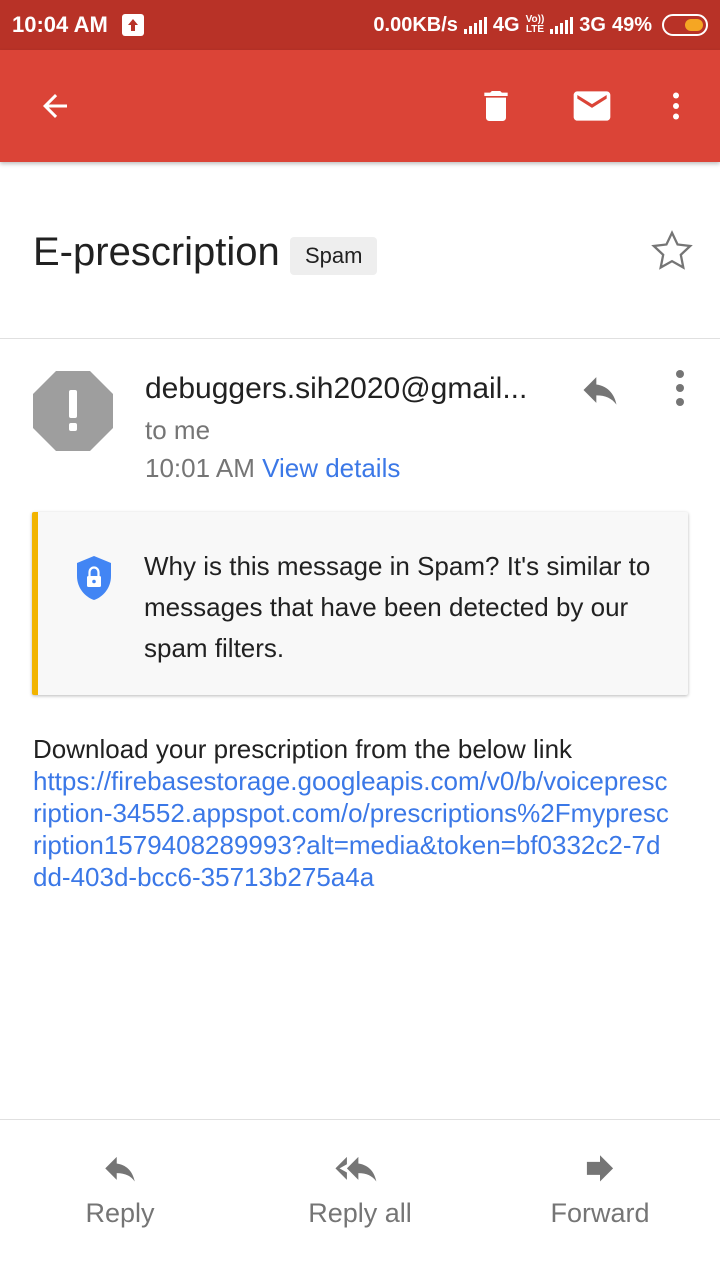 The height and width of the screenshot is (1280, 720). I want to click on reply-all-label: Reply all, so click(360, 1213).